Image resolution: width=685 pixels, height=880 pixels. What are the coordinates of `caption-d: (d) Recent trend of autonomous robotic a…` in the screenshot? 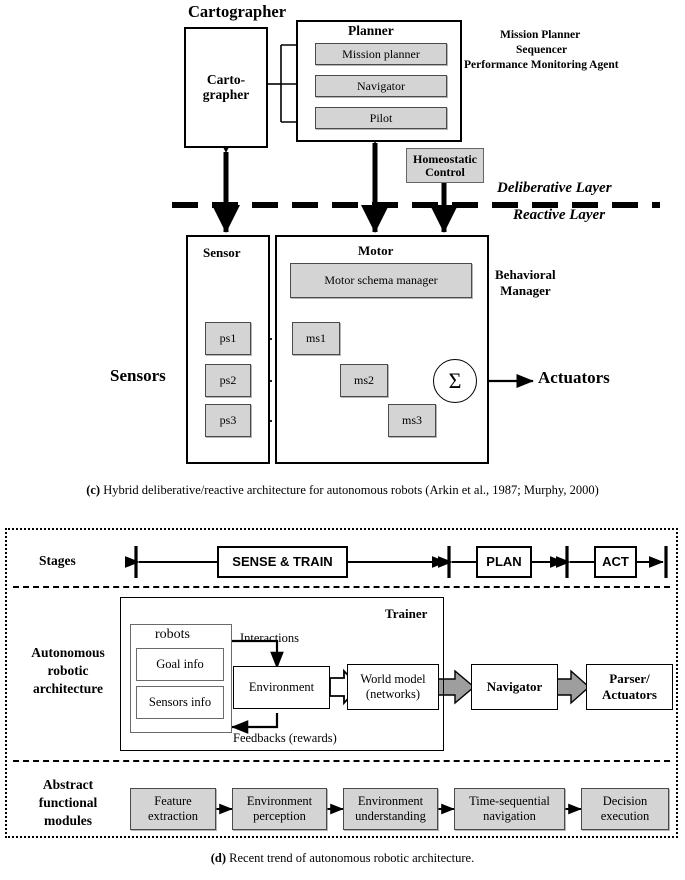 It's located at (342, 858).